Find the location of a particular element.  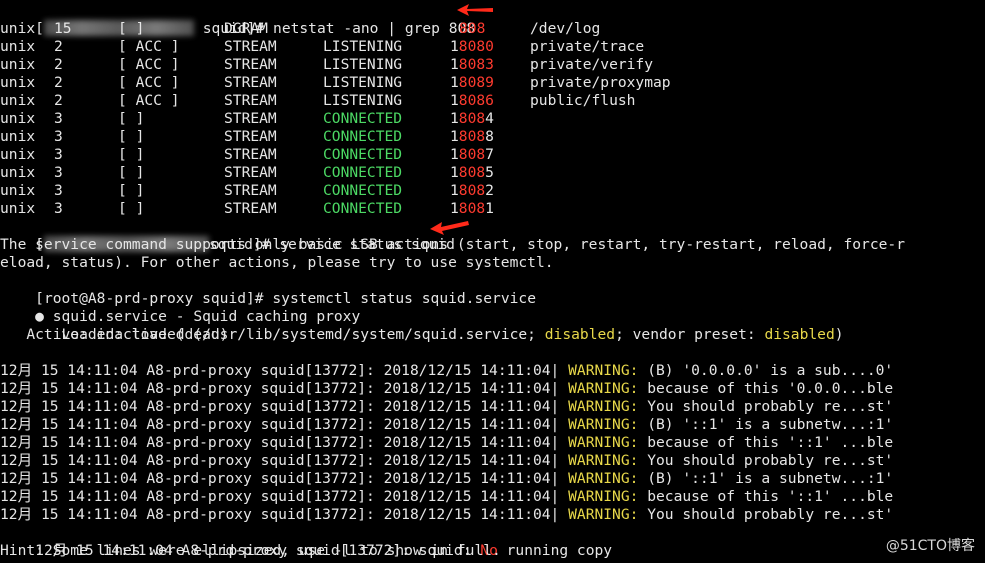

active-line: Active: inactive (dead) is located at coordinates (114, 334).